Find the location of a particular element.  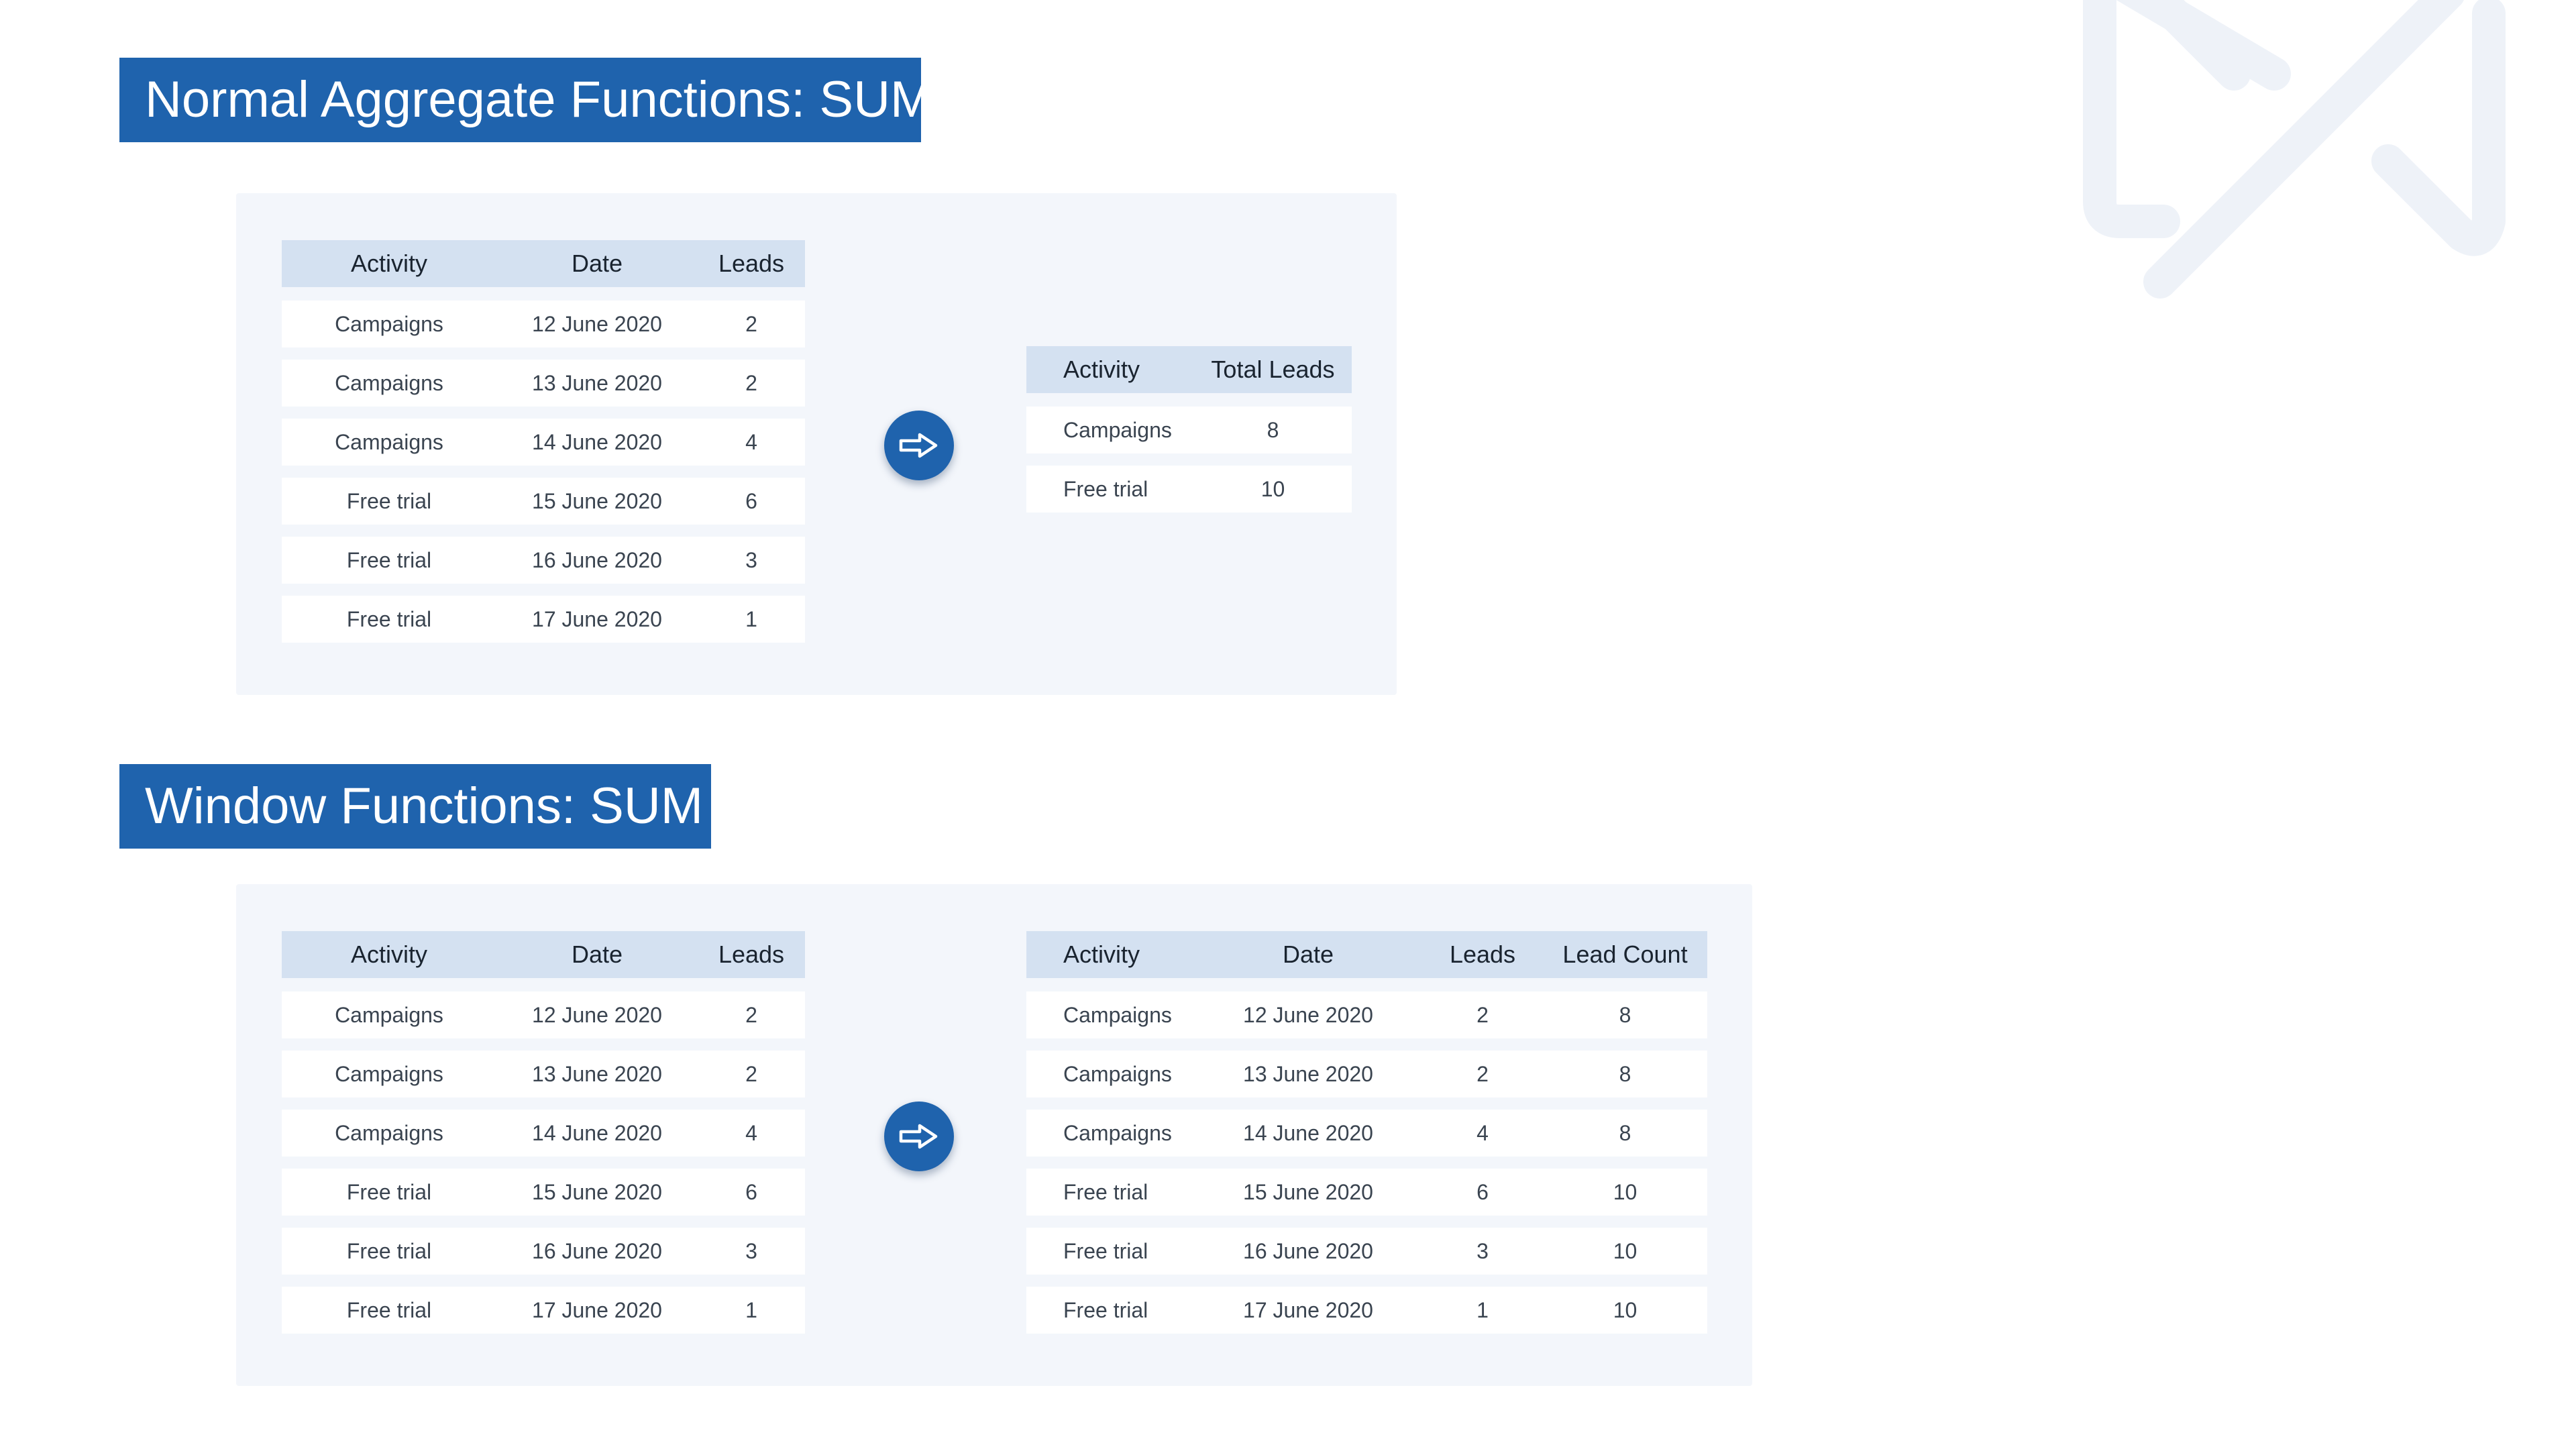

brand-logo-icon is located at coordinates (2294, 149).